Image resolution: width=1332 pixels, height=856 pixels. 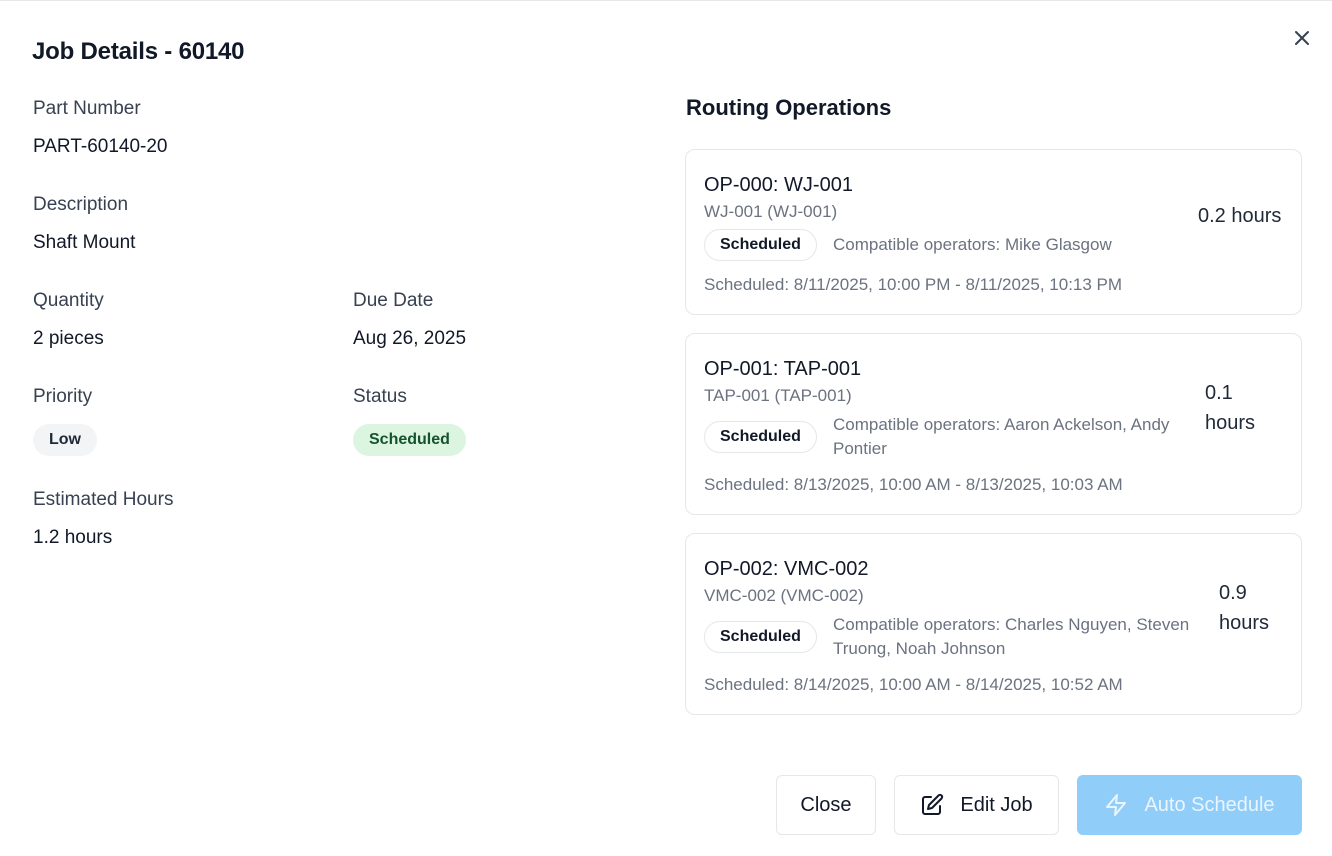 I want to click on operation-operators: Compatible operators: Mike Glasgow, so click(x=972, y=244).